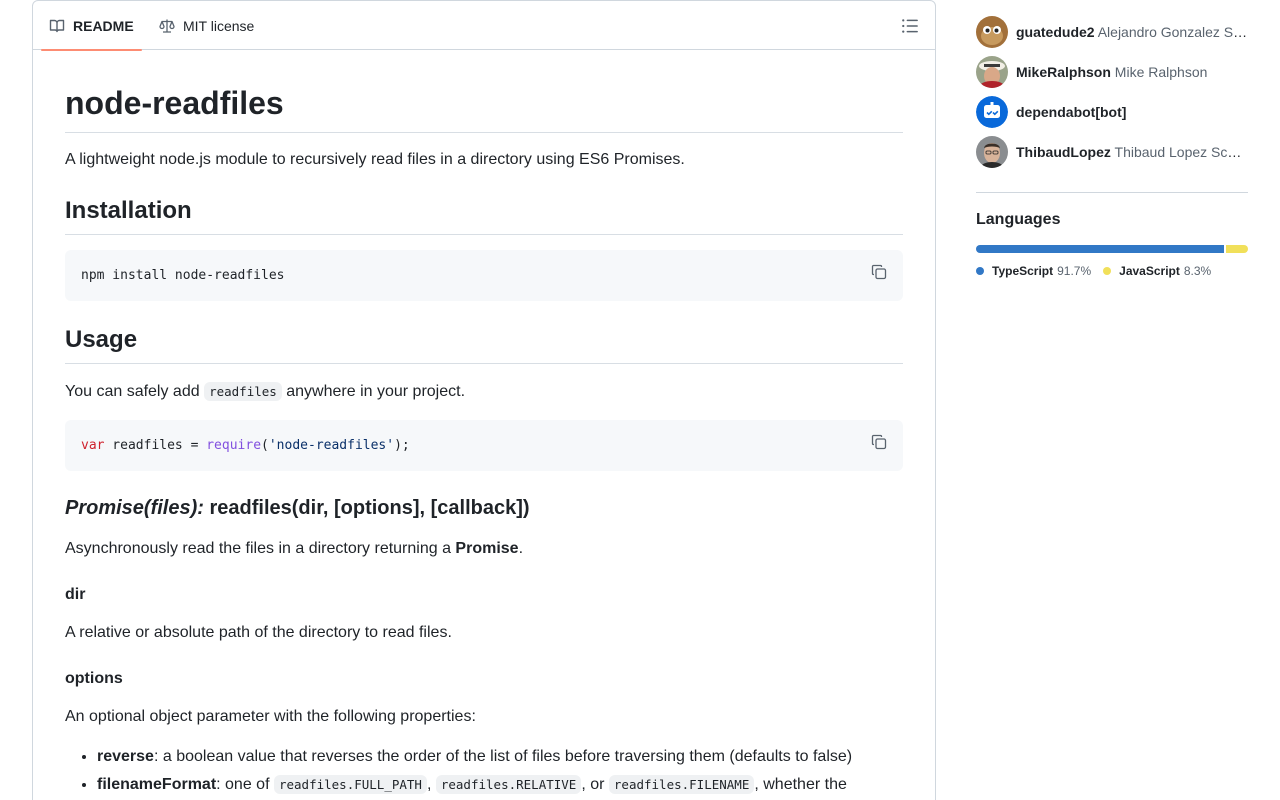  Describe the element at coordinates (243, 391) in the screenshot. I see `inline-code-readfiles: readfiles` at that location.